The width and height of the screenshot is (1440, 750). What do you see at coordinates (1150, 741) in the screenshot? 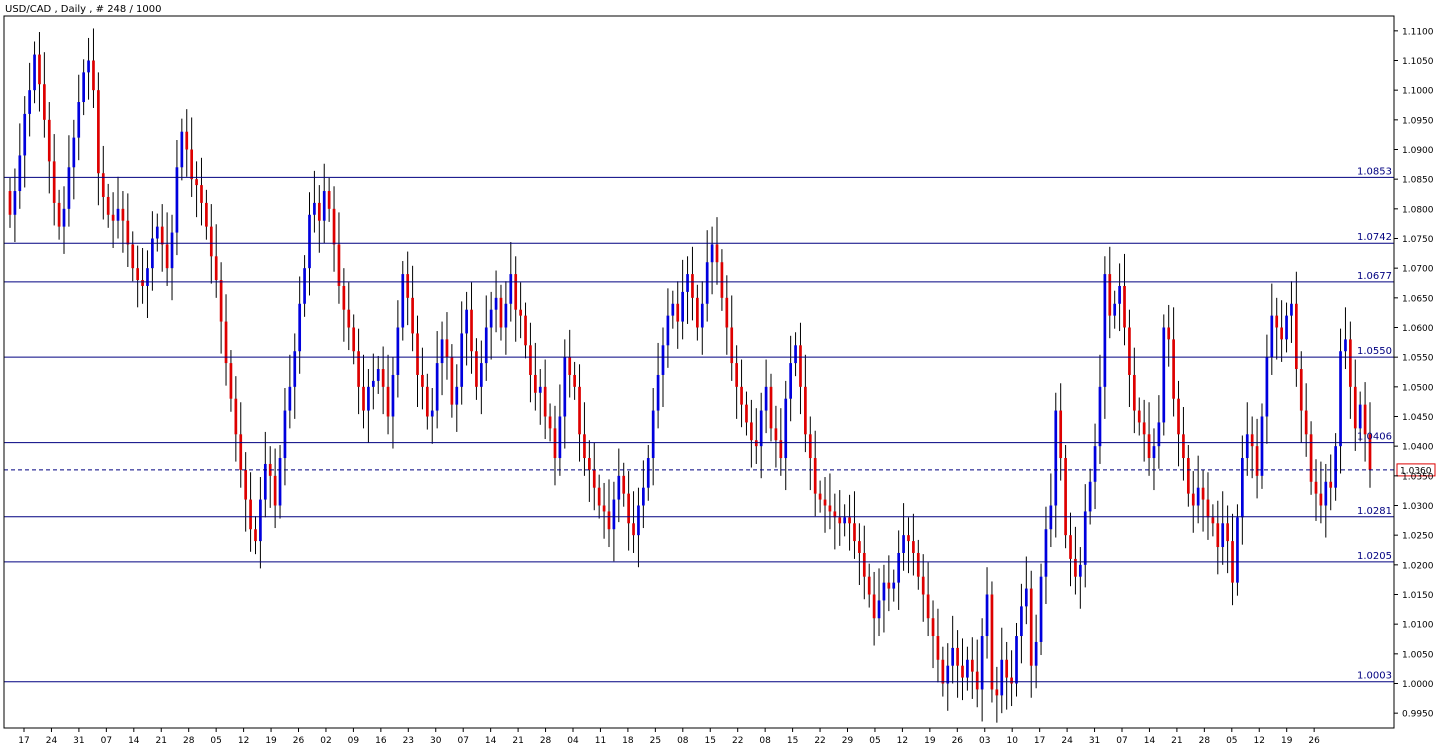
I see `x-tick-label: 14` at bounding box center [1150, 741].